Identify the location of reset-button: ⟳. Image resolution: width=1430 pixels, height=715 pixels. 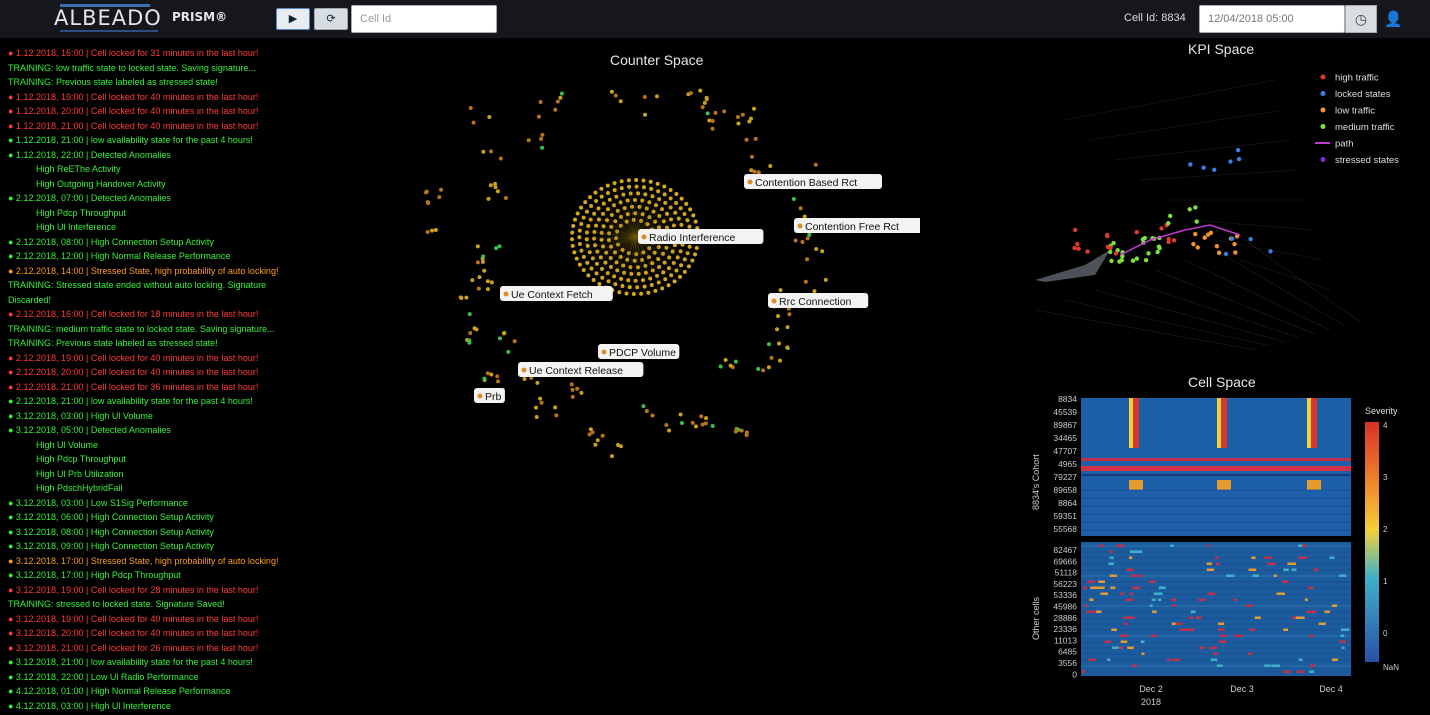
(331, 19).